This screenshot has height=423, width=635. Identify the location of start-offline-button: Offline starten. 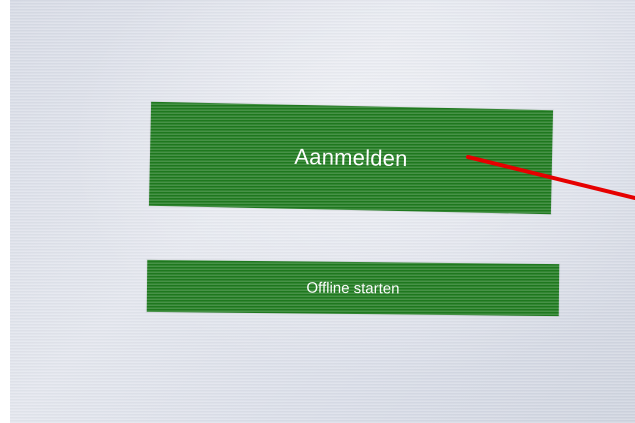
(353, 288).